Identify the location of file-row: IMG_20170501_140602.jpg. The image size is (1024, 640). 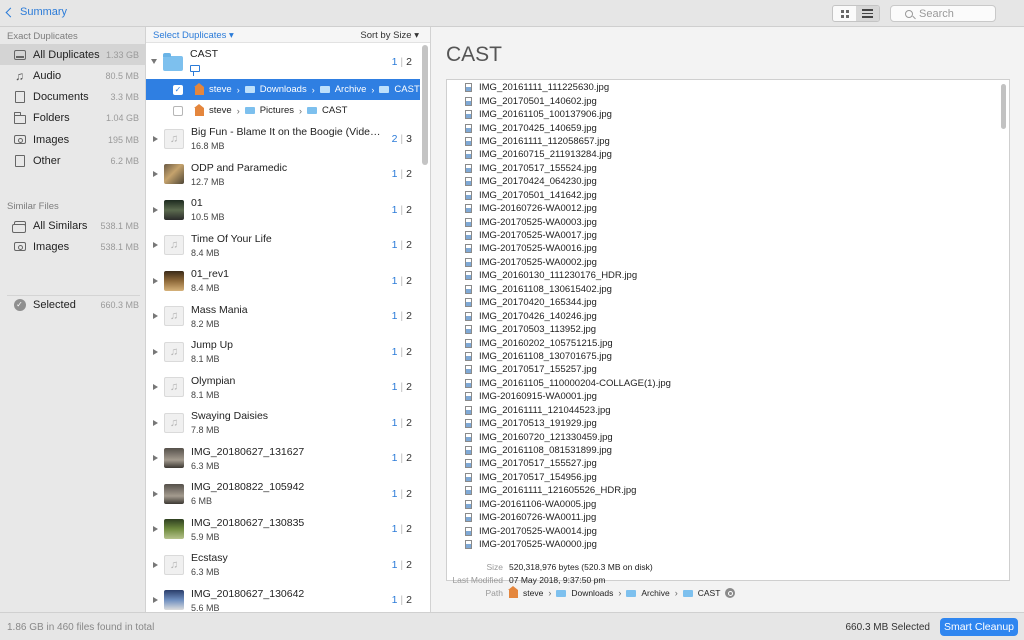
(728, 100).